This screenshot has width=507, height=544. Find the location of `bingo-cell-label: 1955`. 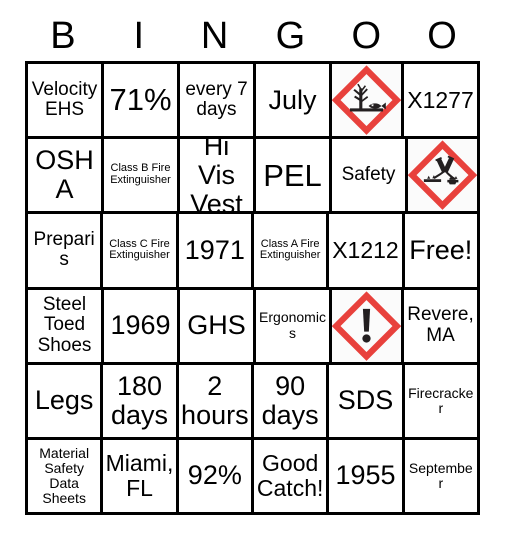

bingo-cell-label: 1955 is located at coordinates (365, 475).